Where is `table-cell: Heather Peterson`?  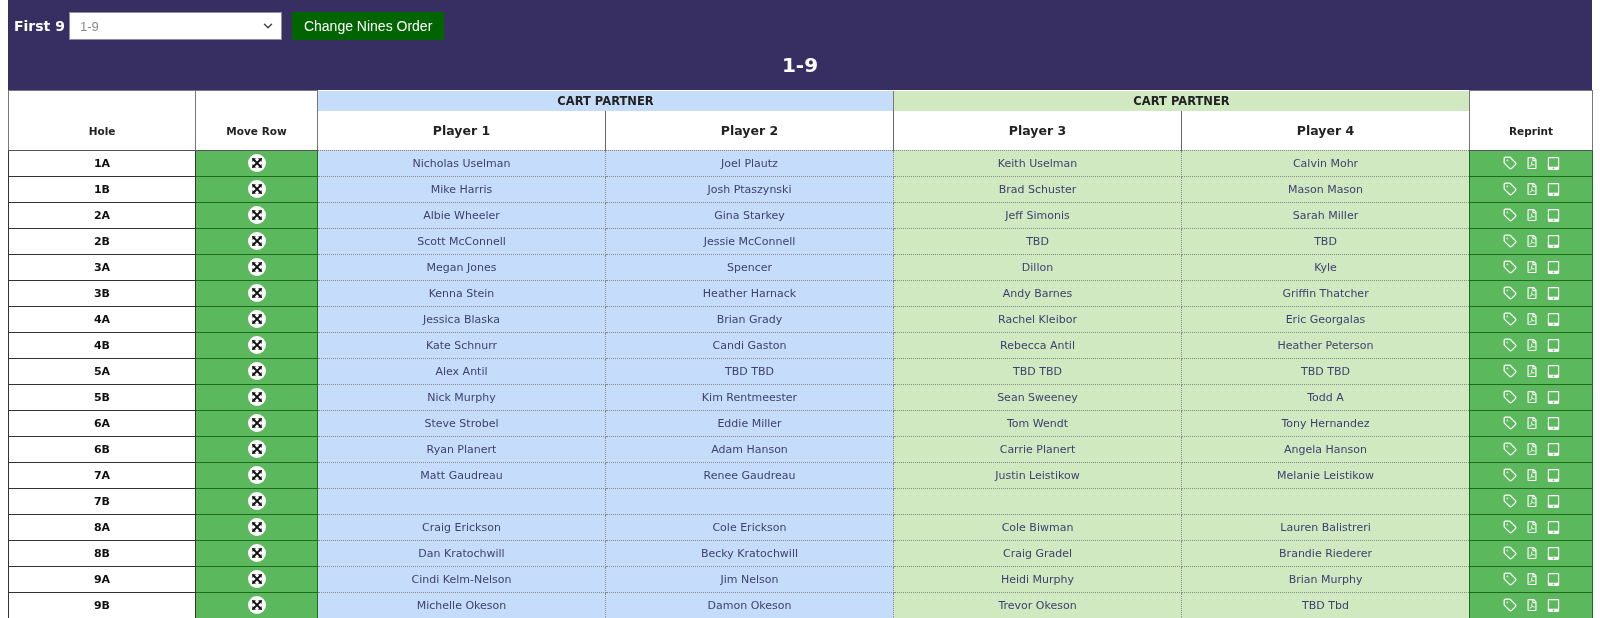
table-cell: Heather Peterson is located at coordinates (1325, 345).